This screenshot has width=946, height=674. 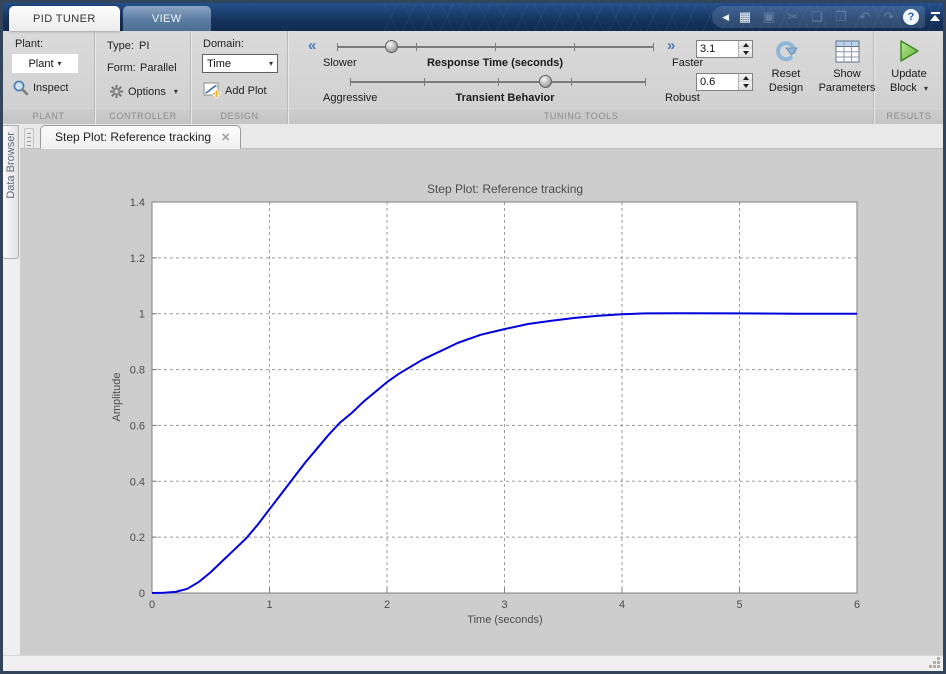 I want to click on minimize-ribbon-icon, so click(x=935, y=16).